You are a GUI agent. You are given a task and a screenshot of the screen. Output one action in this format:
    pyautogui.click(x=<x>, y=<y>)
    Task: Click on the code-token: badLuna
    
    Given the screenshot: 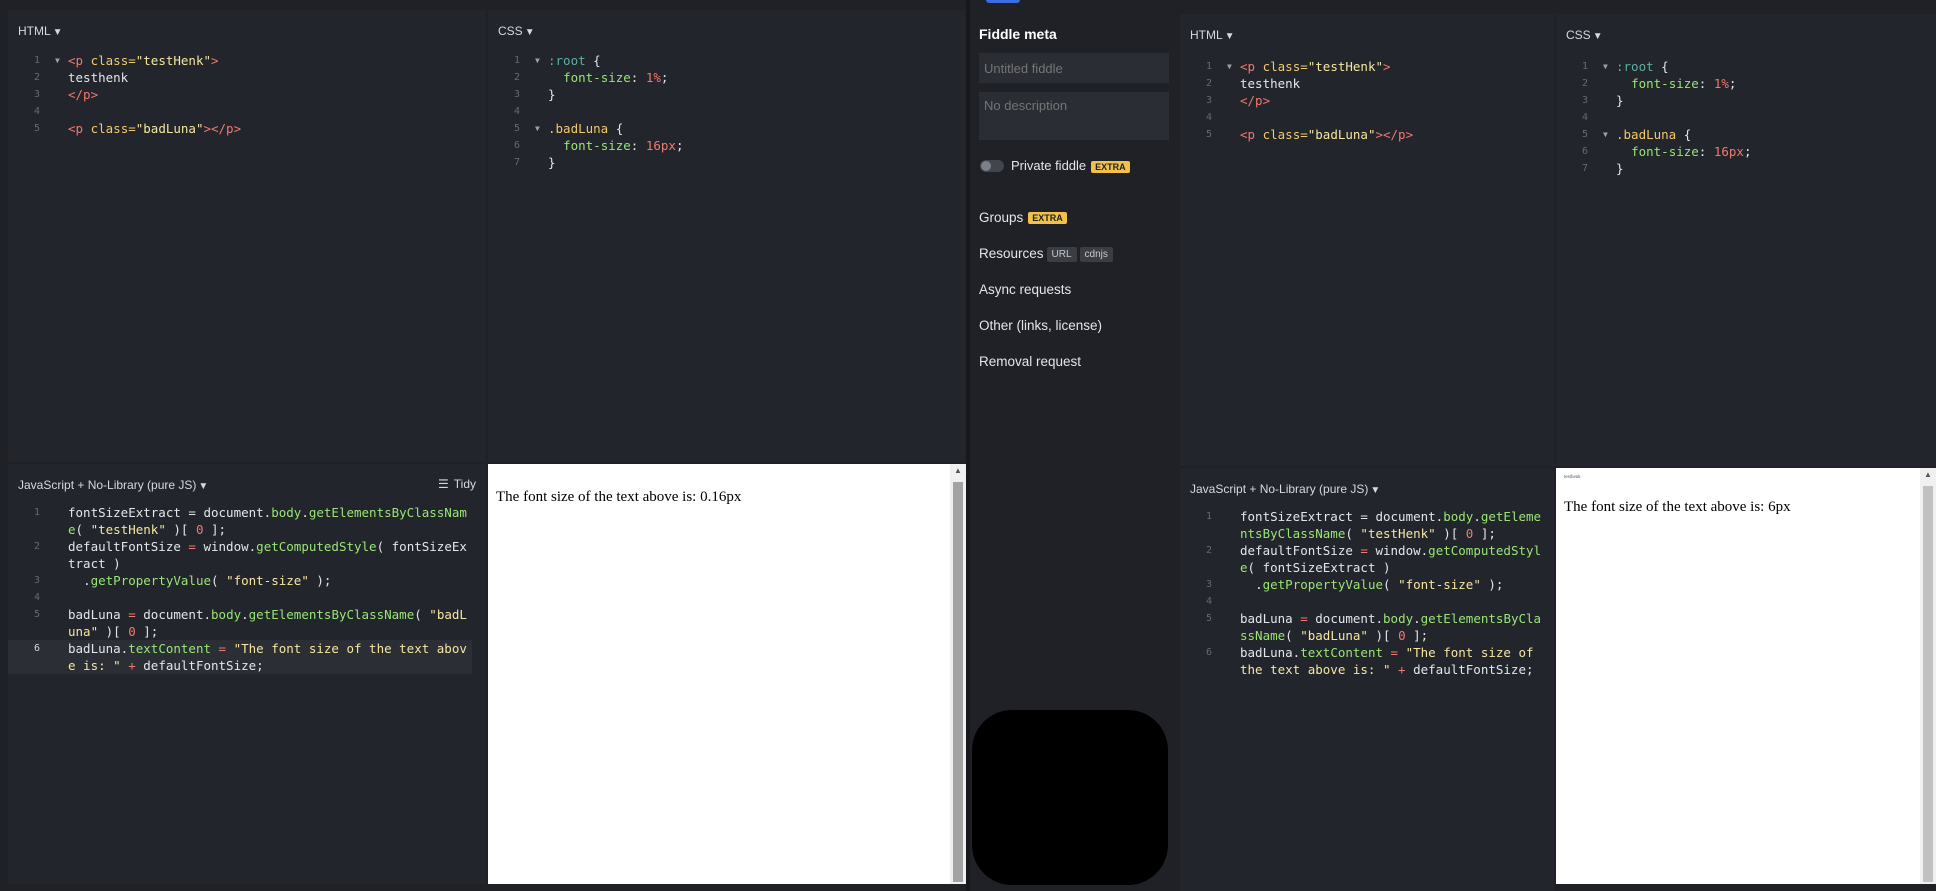 What is the action you would take?
    pyautogui.click(x=1270, y=618)
    